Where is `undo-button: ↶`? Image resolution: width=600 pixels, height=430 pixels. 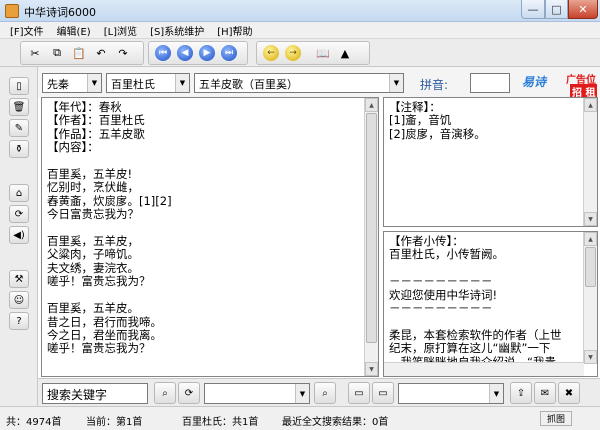
undo-button: ↶ is located at coordinates (101, 53).